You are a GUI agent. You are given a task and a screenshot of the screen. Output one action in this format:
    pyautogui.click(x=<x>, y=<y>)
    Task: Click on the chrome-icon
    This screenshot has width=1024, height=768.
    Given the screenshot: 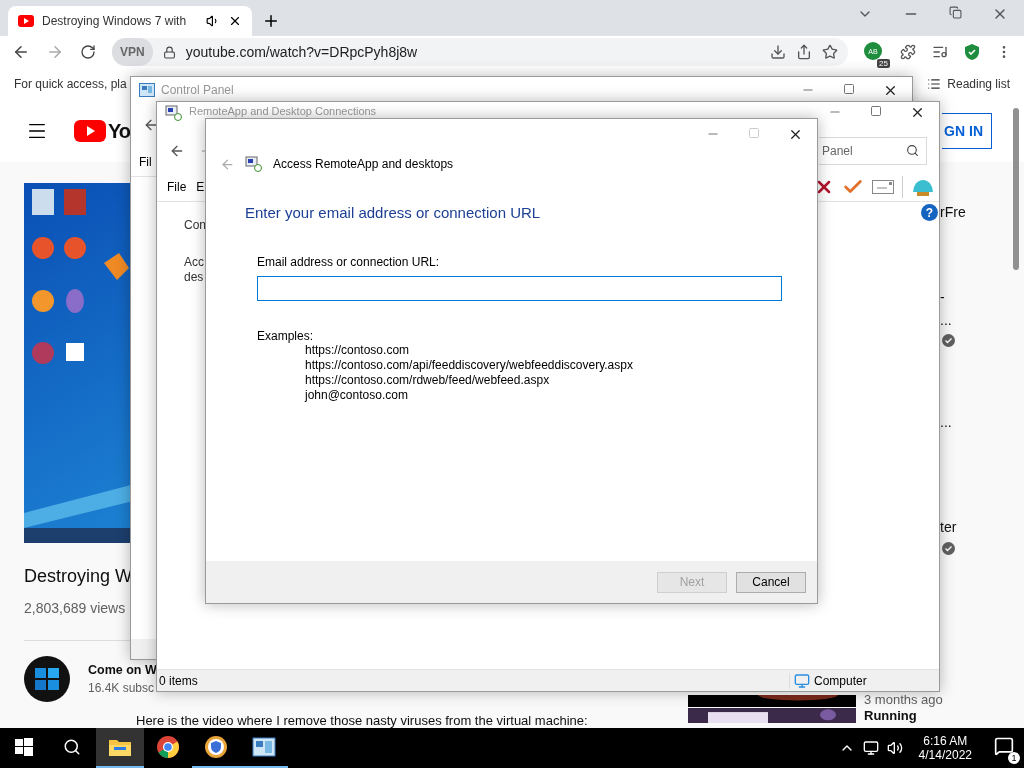 What is the action you would take?
    pyautogui.click(x=168, y=747)
    